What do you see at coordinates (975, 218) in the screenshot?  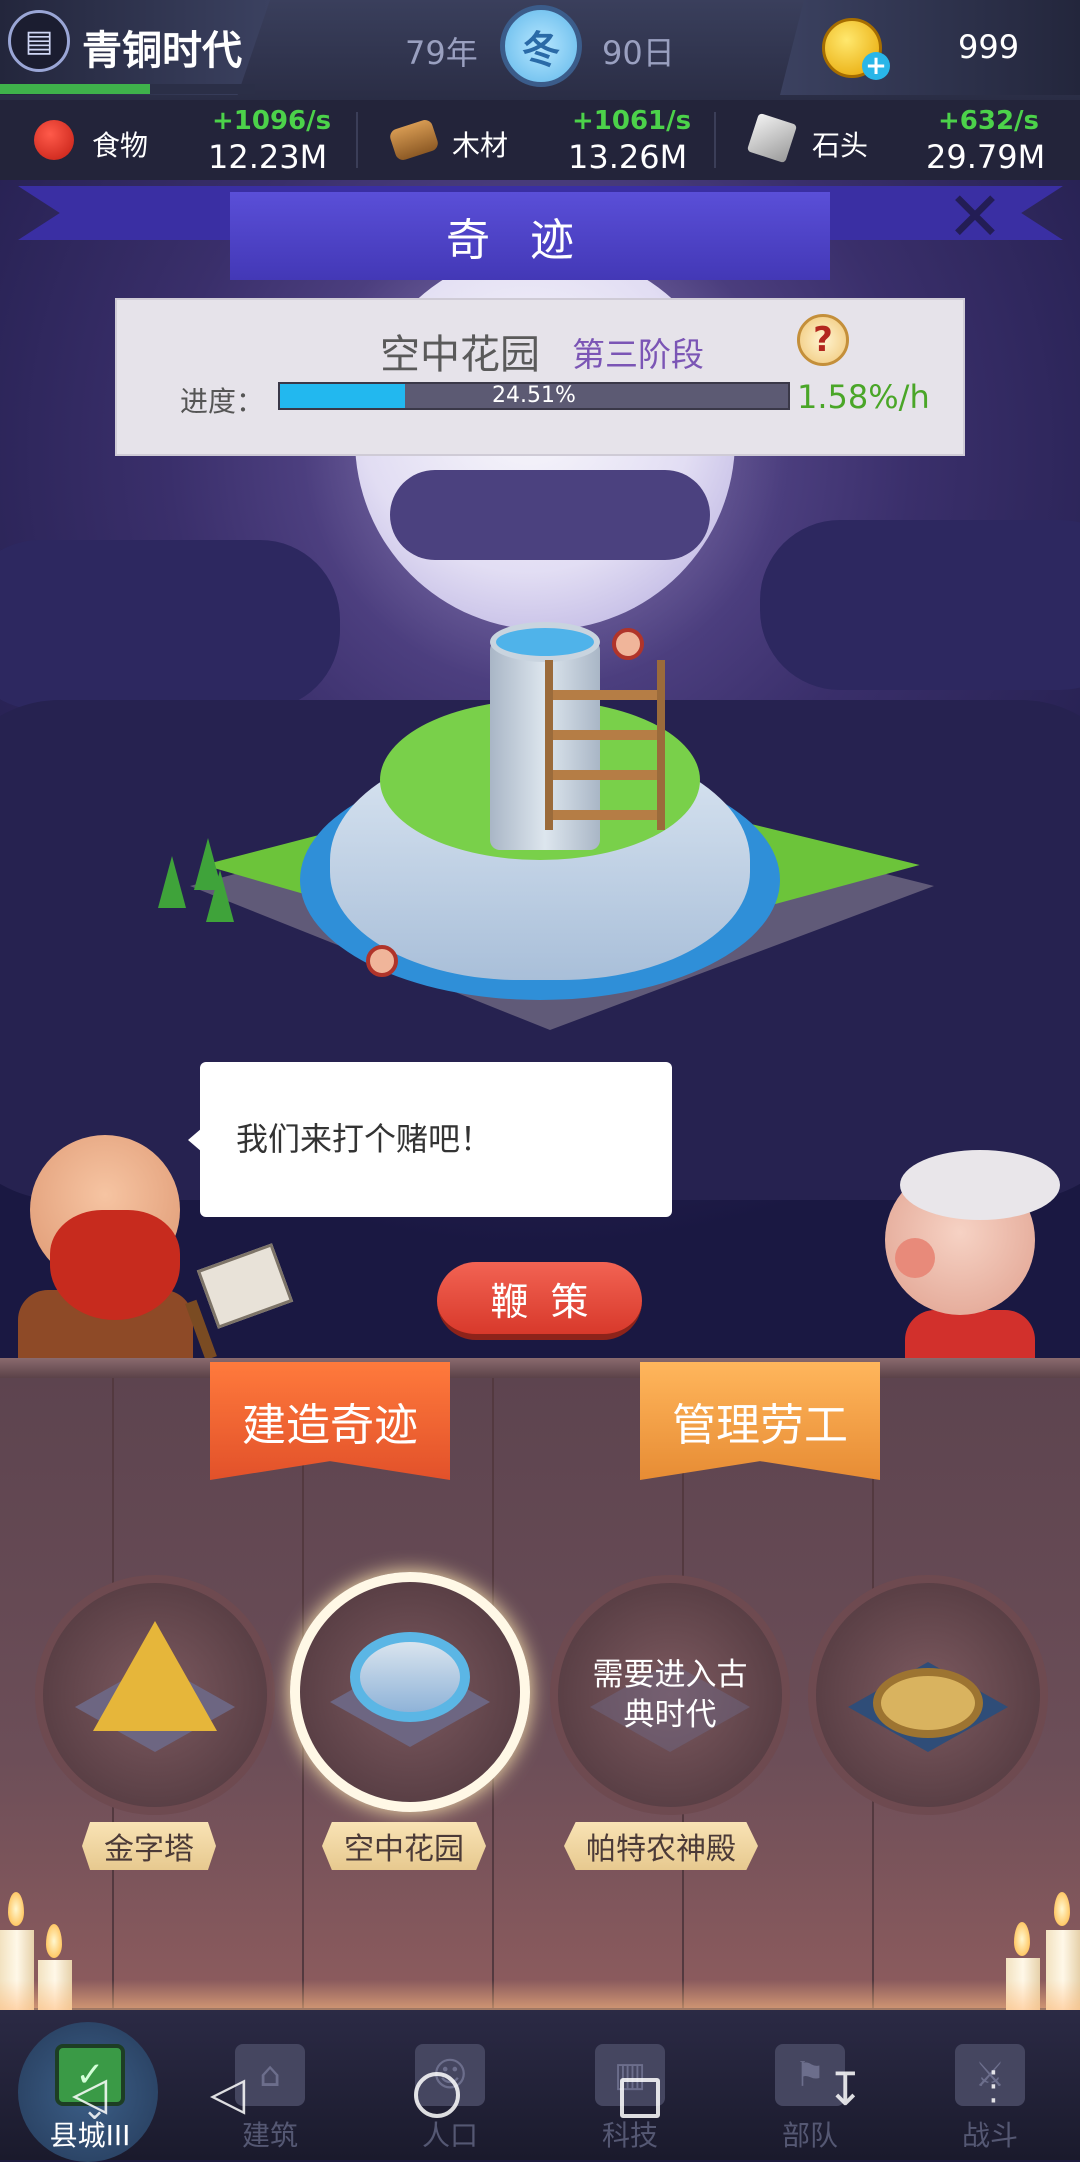 I see `close-button: ✕` at bounding box center [975, 218].